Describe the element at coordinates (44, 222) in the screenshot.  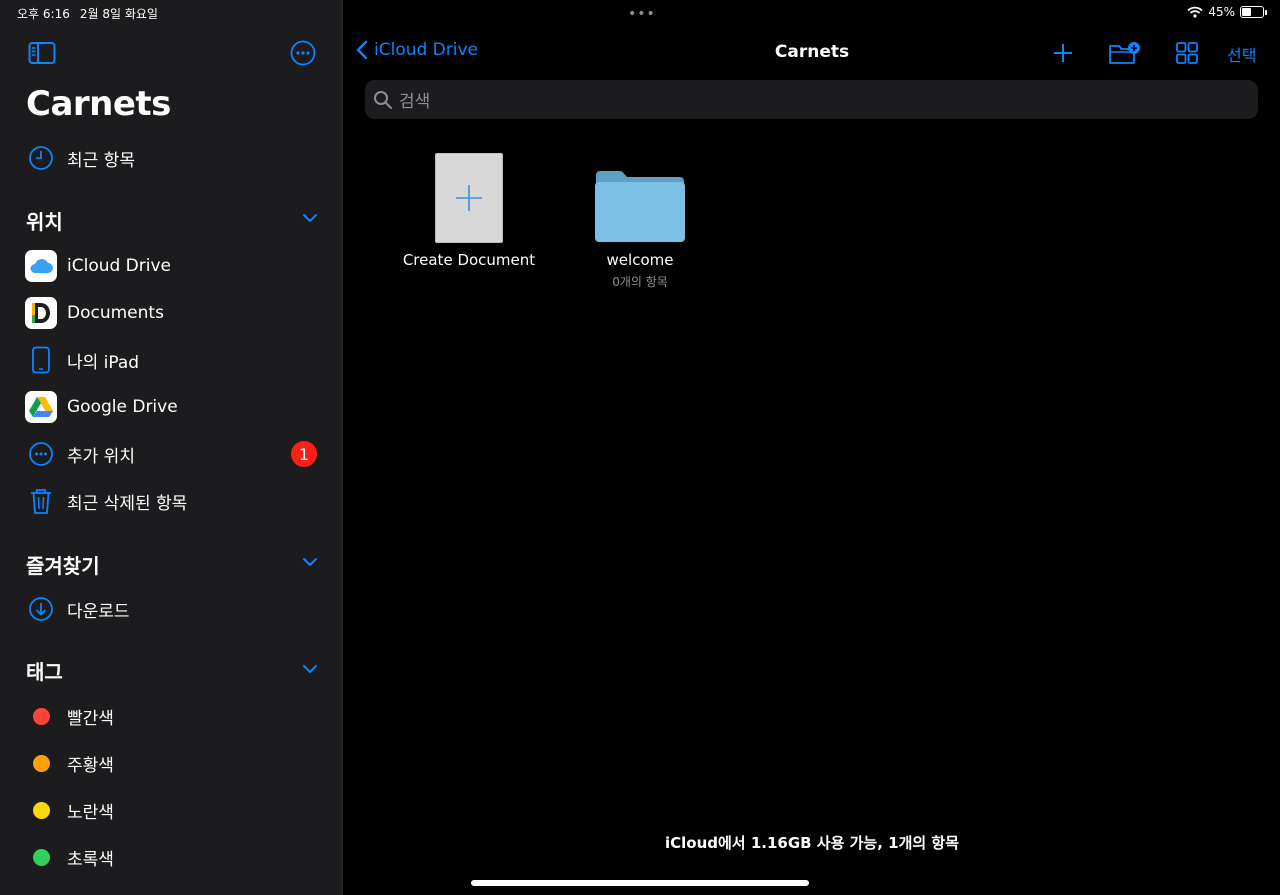
I see `section-heading-locations: 위치` at that location.